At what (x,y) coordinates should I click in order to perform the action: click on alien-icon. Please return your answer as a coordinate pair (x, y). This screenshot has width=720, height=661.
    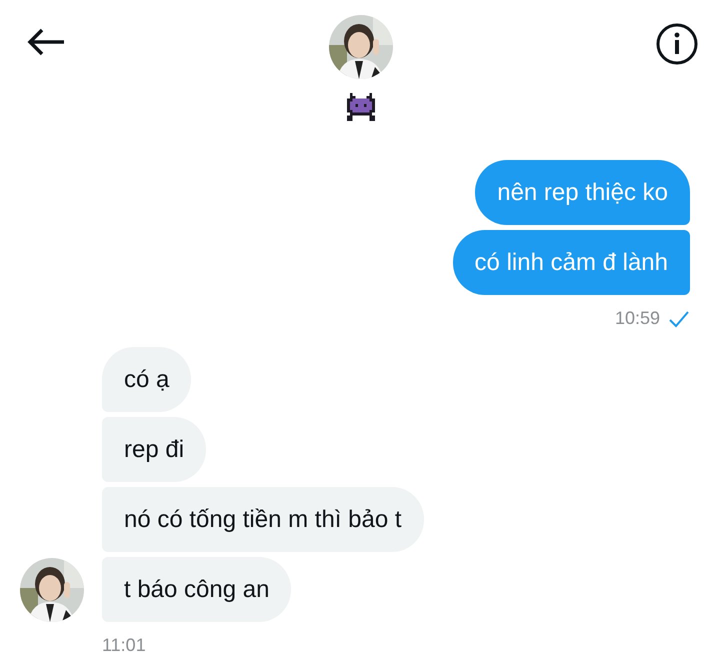
    Looking at the image, I should click on (361, 107).